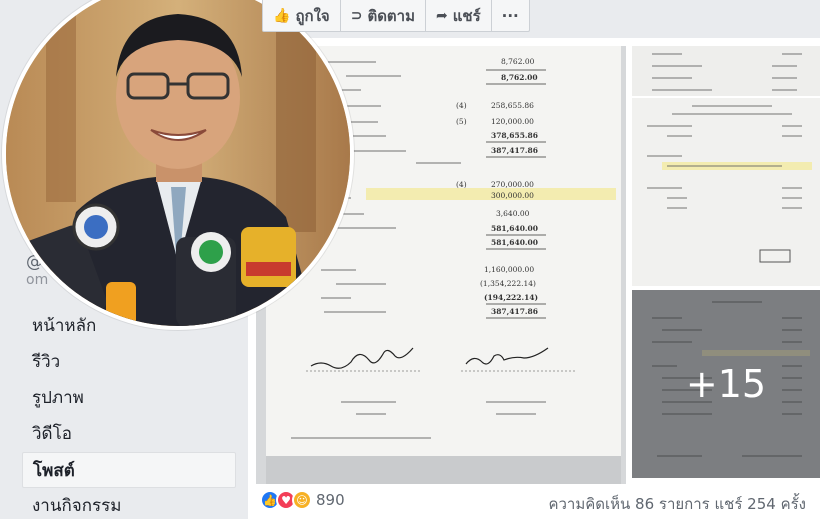  Describe the element at coordinates (519, 77) in the screenshot. I see `doc-value-2: 8,762.00` at that location.